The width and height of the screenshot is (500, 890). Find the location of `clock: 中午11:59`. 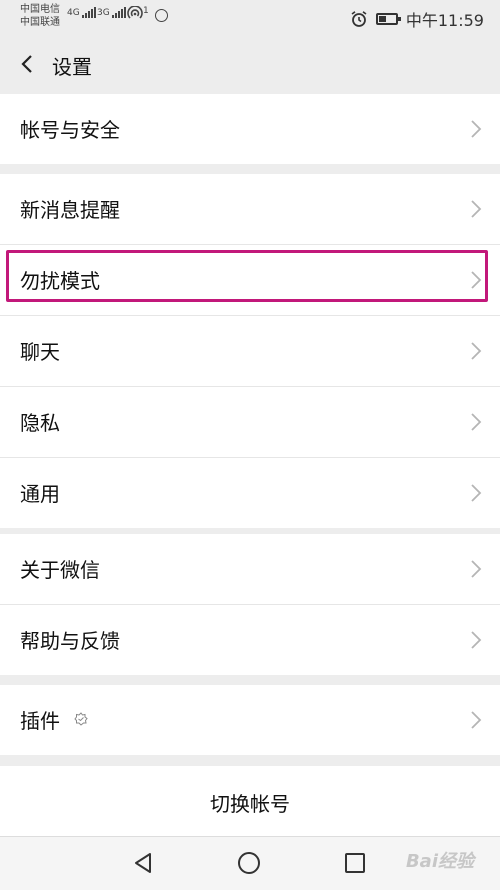

clock: 中午11:59 is located at coordinates (444, 20).